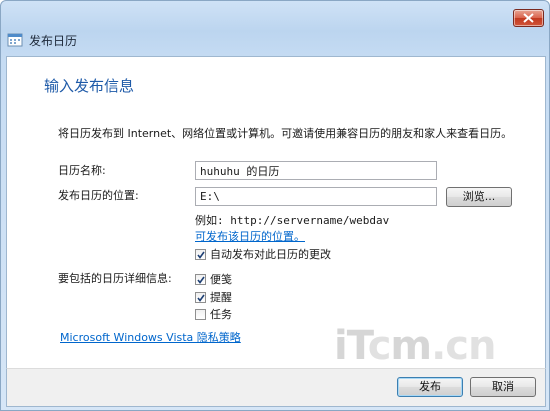 This screenshot has height=411, width=550. I want to click on details-label: 要包括的日历详细信息:, so click(115, 278).